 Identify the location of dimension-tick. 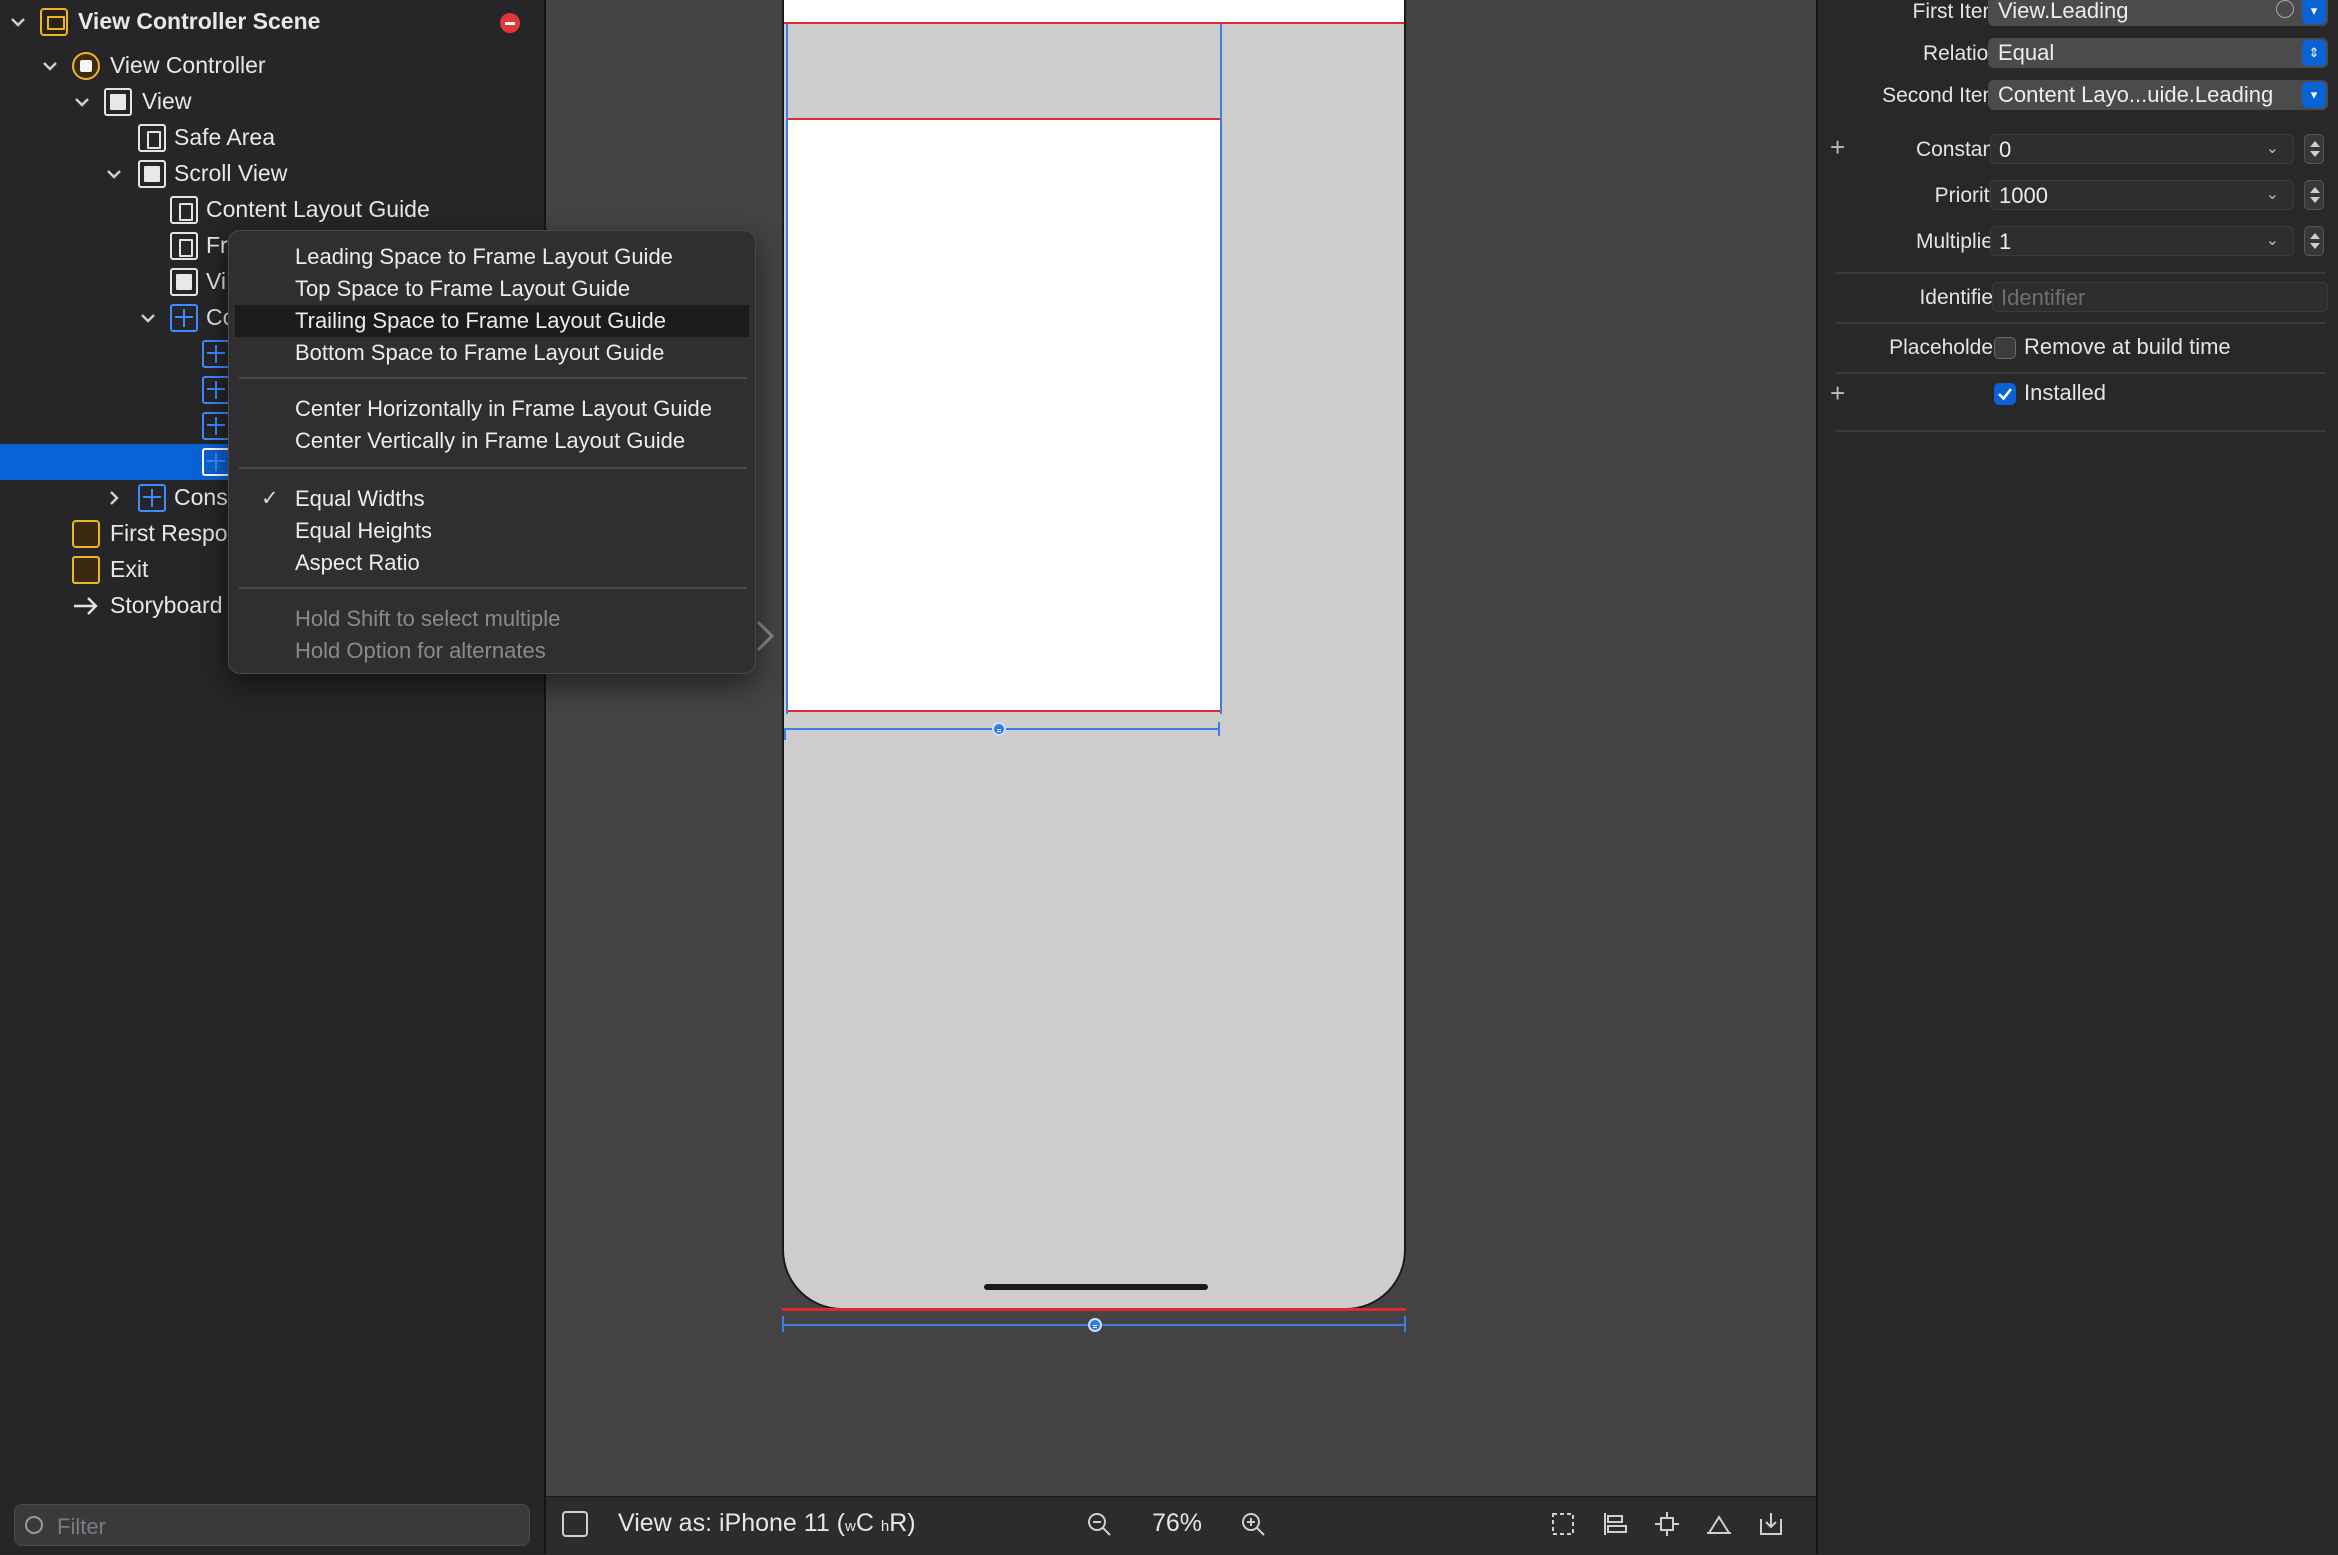
(1219, 729).